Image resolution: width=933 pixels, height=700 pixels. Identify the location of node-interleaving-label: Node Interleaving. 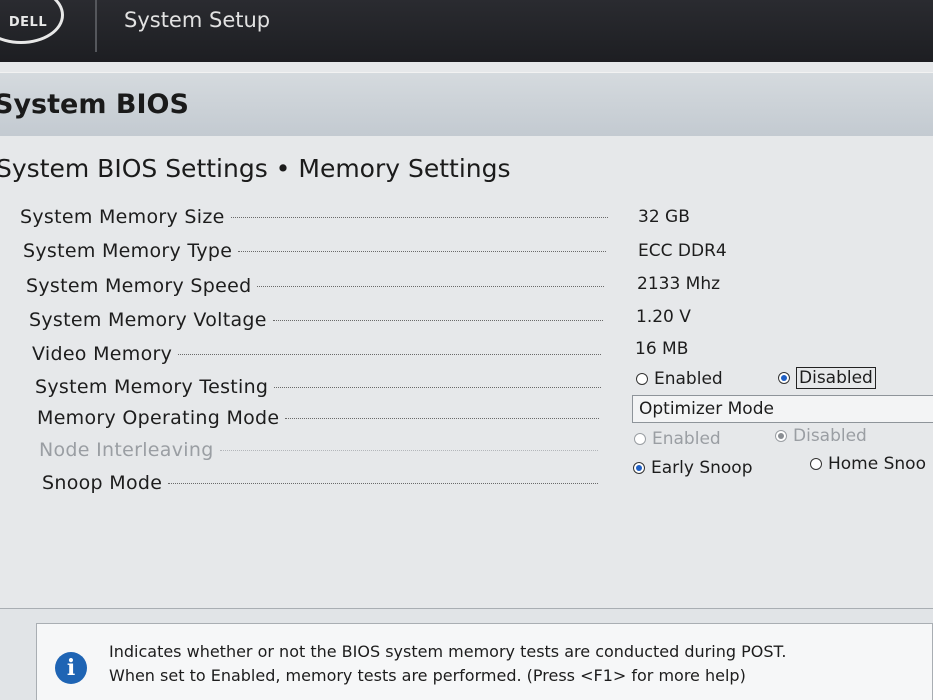
(126, 450).